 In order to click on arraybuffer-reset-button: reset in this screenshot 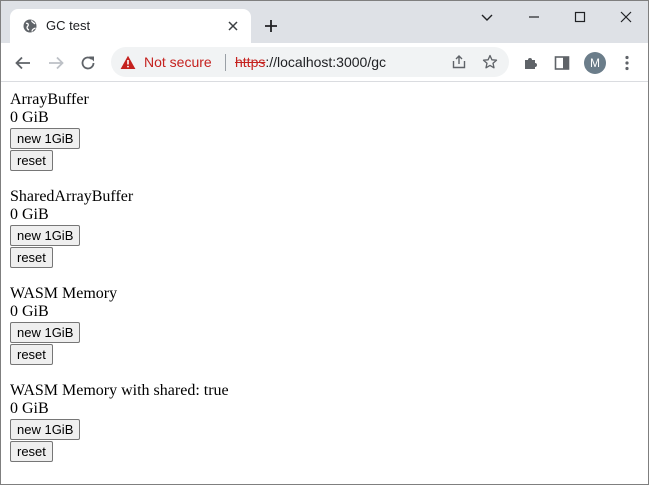, I will do `click(31, 160)`.